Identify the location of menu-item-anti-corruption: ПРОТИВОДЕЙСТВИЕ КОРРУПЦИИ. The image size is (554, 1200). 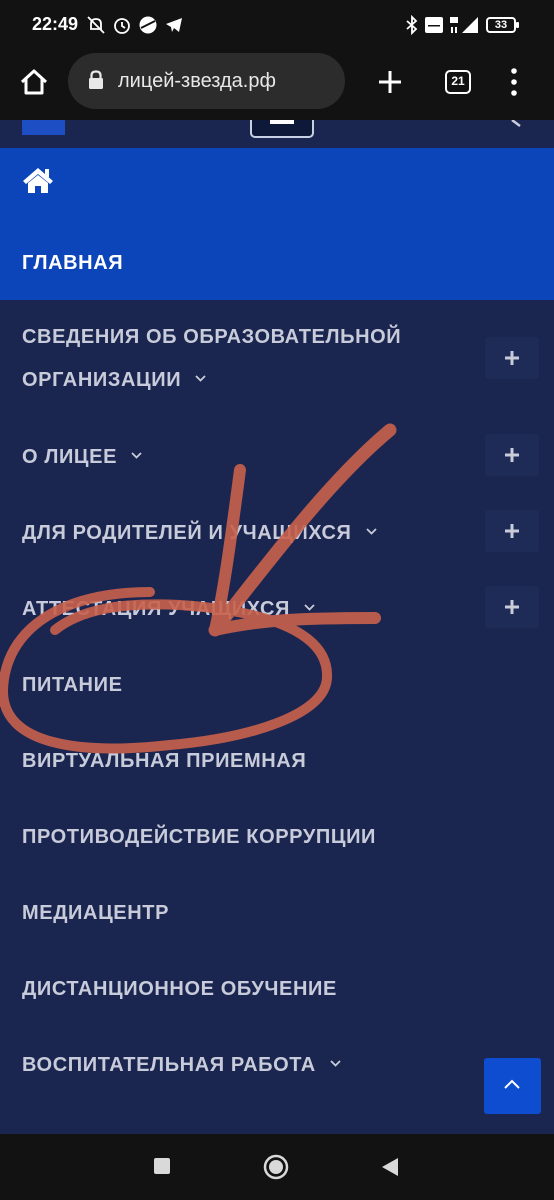
(199, 837).